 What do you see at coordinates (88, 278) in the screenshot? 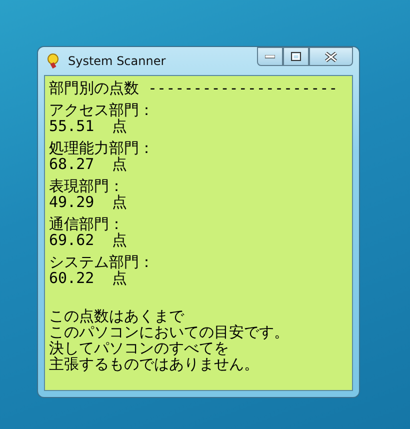
I see `department-score: 60.22 点` at bounding box center [88, 278].